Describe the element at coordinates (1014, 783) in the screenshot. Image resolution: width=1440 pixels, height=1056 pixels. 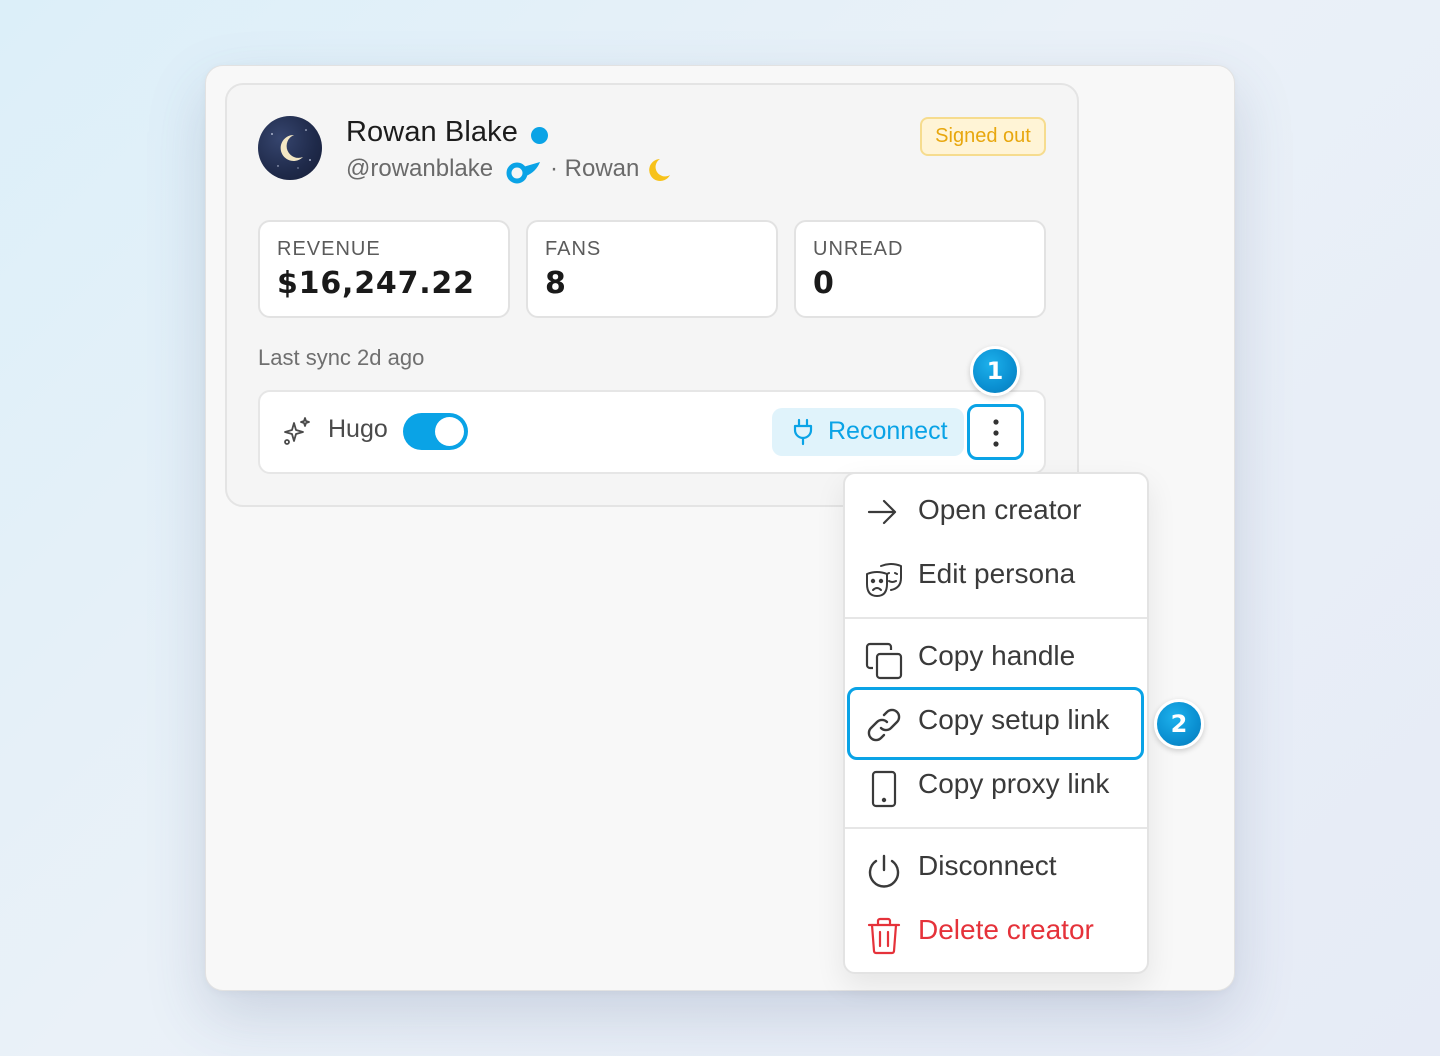
I see `menu-item-label: Copy proxy link` at that location.